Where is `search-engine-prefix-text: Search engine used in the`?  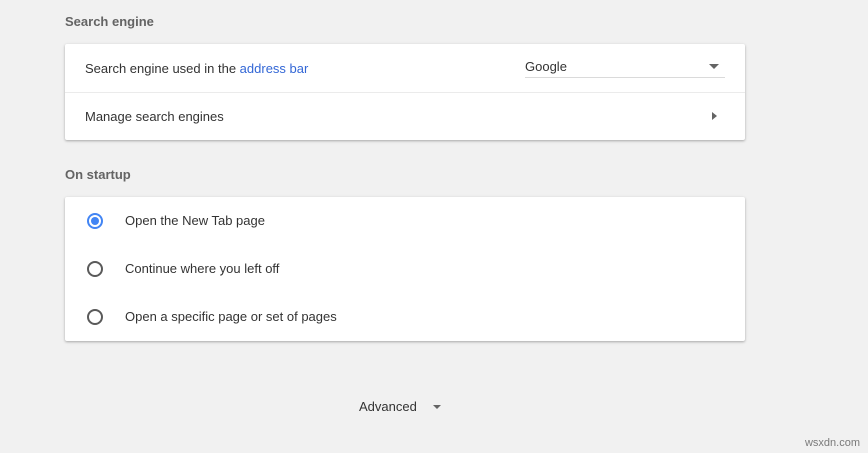
search-engine-prefix-text: Search engine used in the is located at coordinates (162, 68).